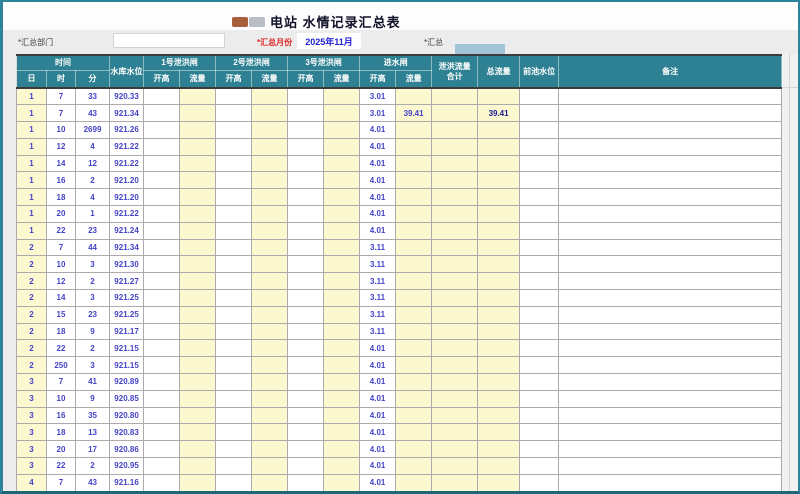 The height and width of the screenshot is (494, 800). I want to click on cell: 35, so click(92, 415).